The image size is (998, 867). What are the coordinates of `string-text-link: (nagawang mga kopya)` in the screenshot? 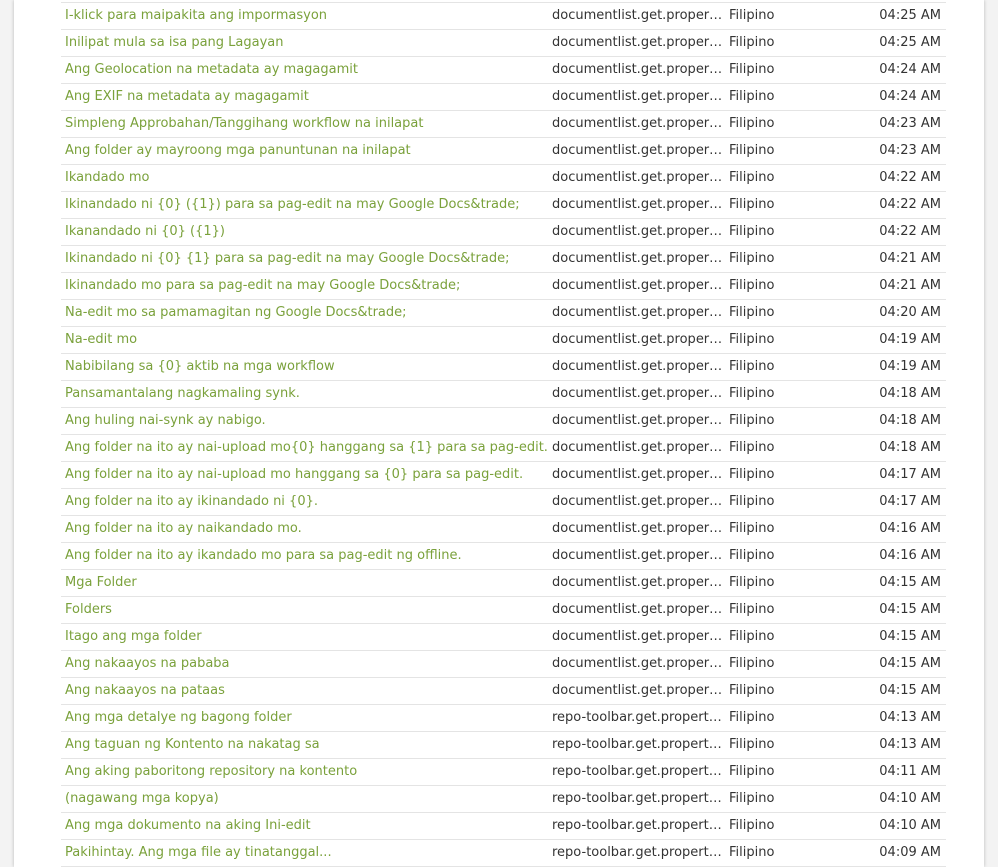 It's located at (304, 799).